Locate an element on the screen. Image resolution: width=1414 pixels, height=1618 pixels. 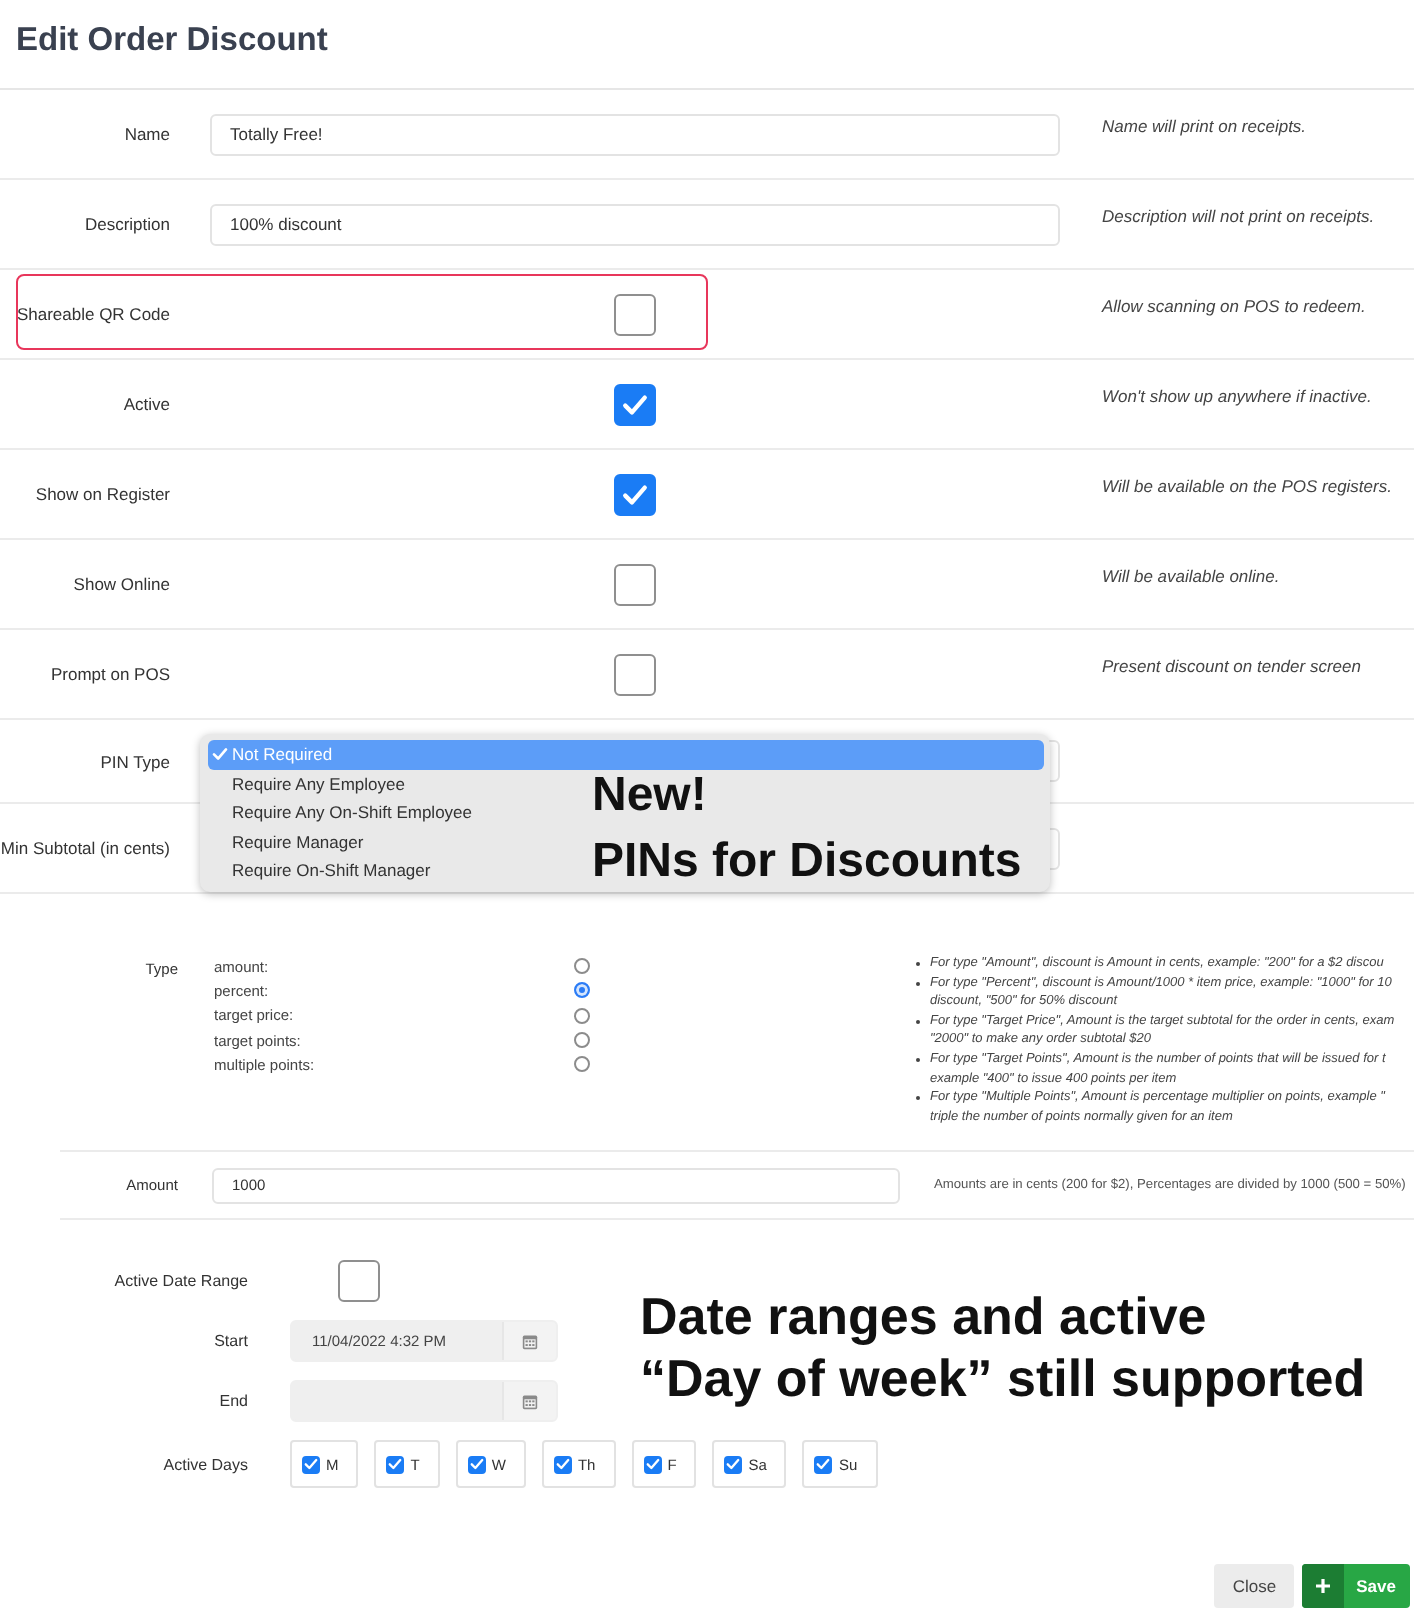
help-text: Name will print on receipts. is located at coordinates (1204, 126).